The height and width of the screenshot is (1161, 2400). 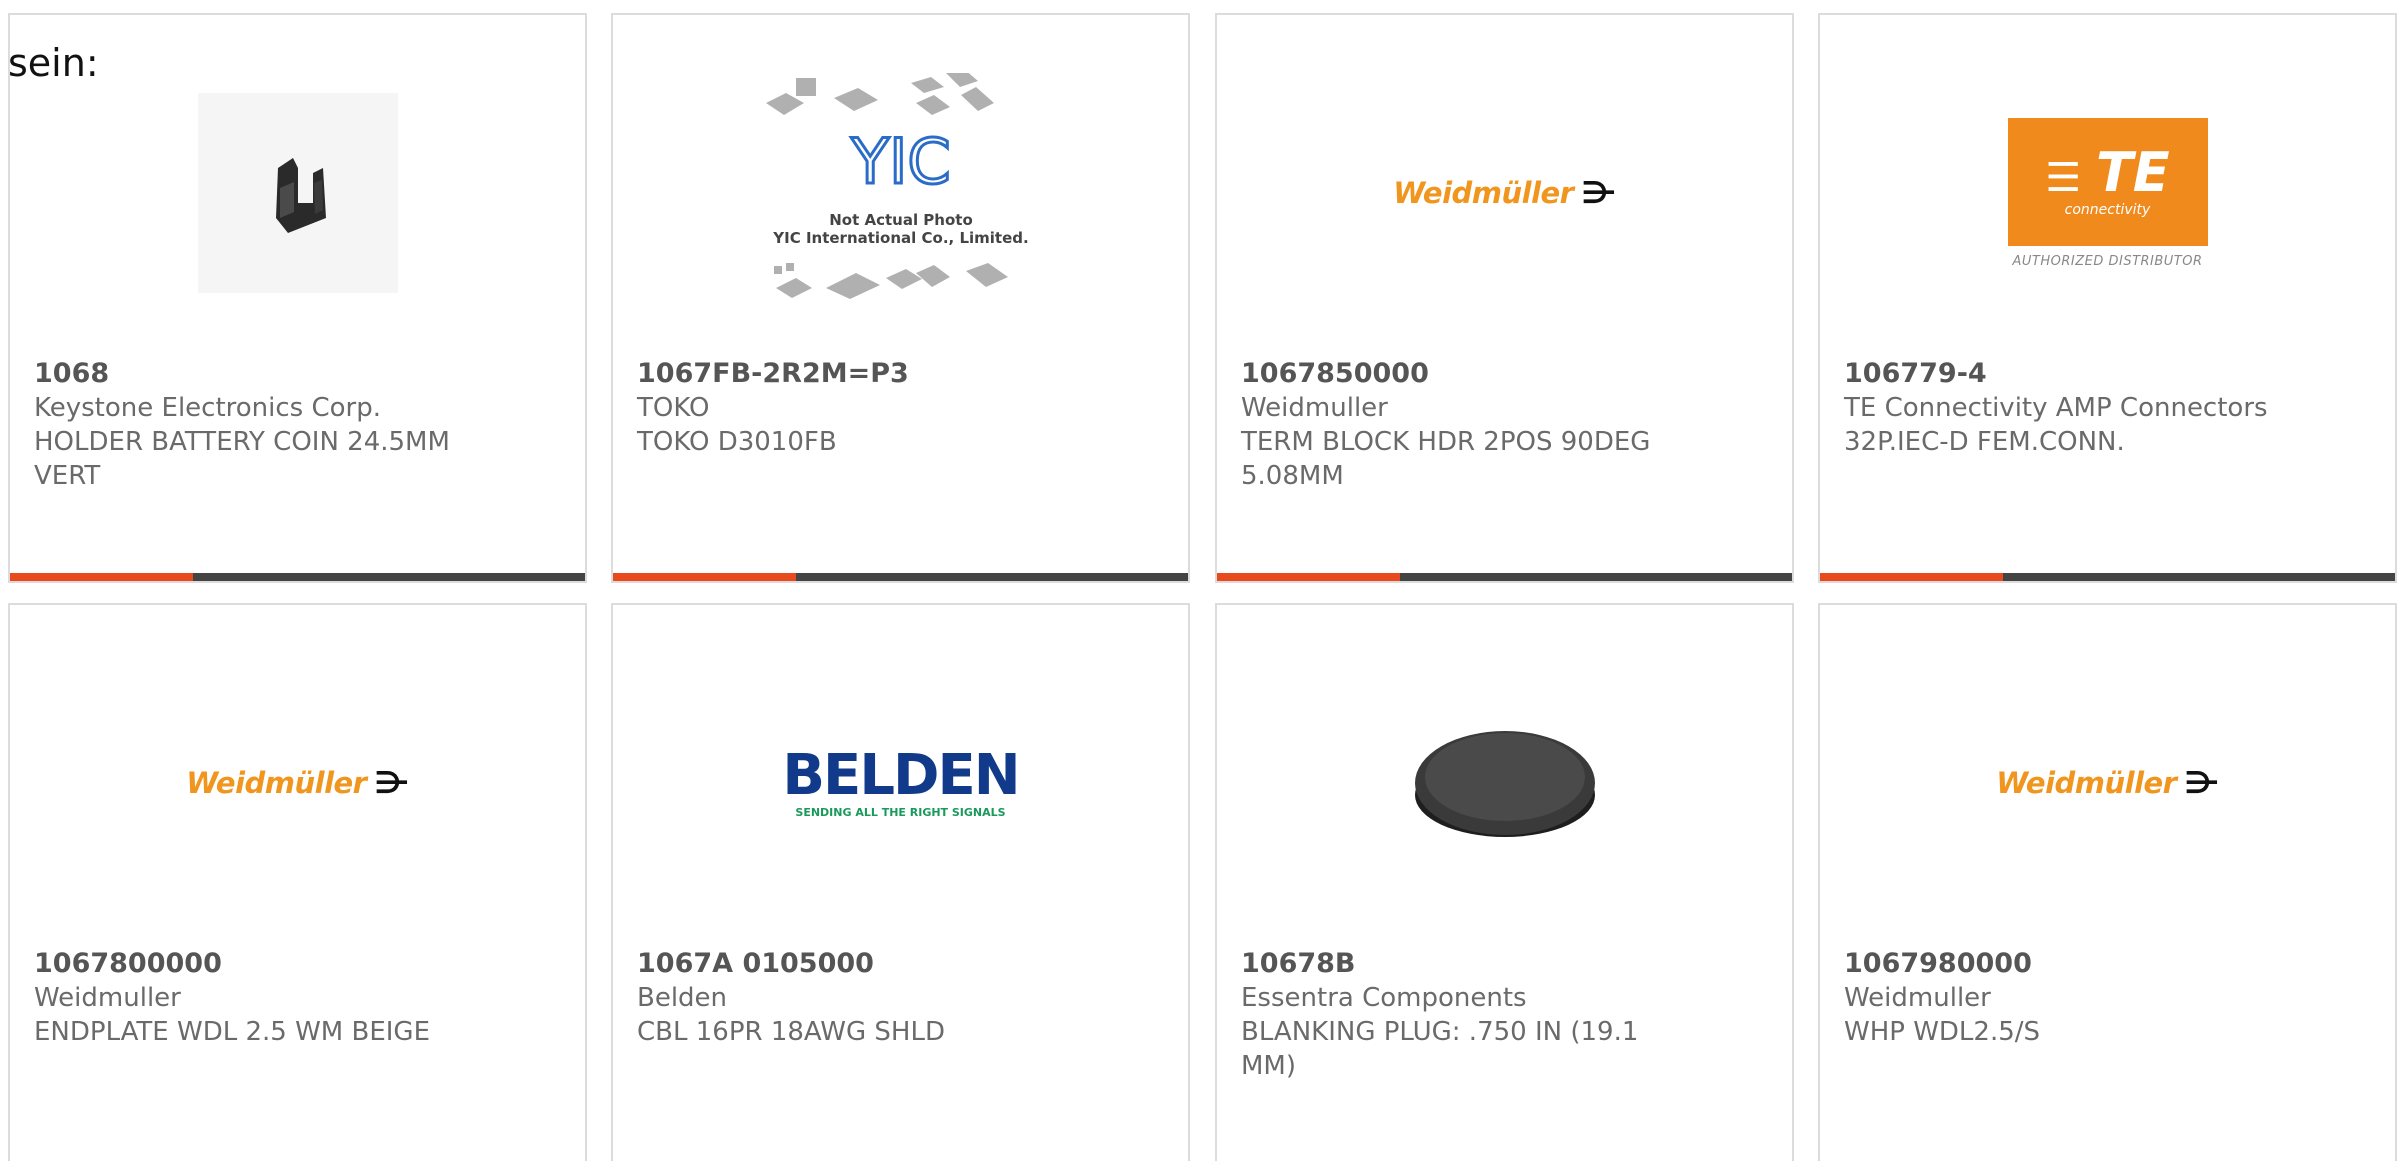 I want to click on part-number: 1067850000, so click(x=1461, y=374).